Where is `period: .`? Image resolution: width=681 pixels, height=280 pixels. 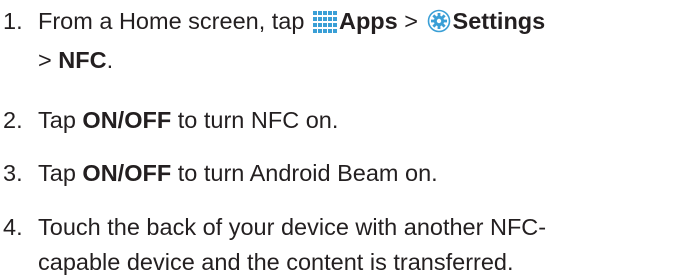 period: . is located at coordinates (110, 60).